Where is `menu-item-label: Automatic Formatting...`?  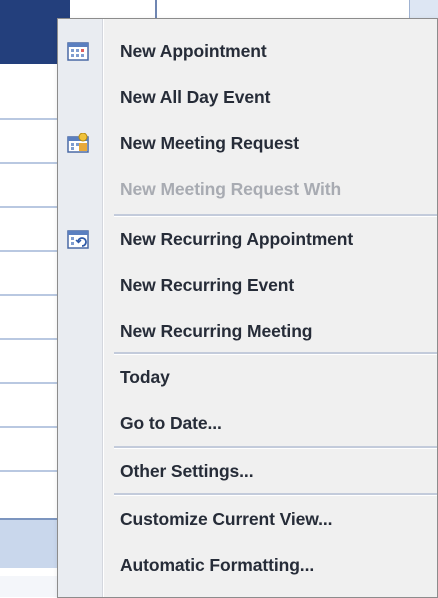 menu-item-label: Automatic Formatting... is located at coordinates (217, 564).